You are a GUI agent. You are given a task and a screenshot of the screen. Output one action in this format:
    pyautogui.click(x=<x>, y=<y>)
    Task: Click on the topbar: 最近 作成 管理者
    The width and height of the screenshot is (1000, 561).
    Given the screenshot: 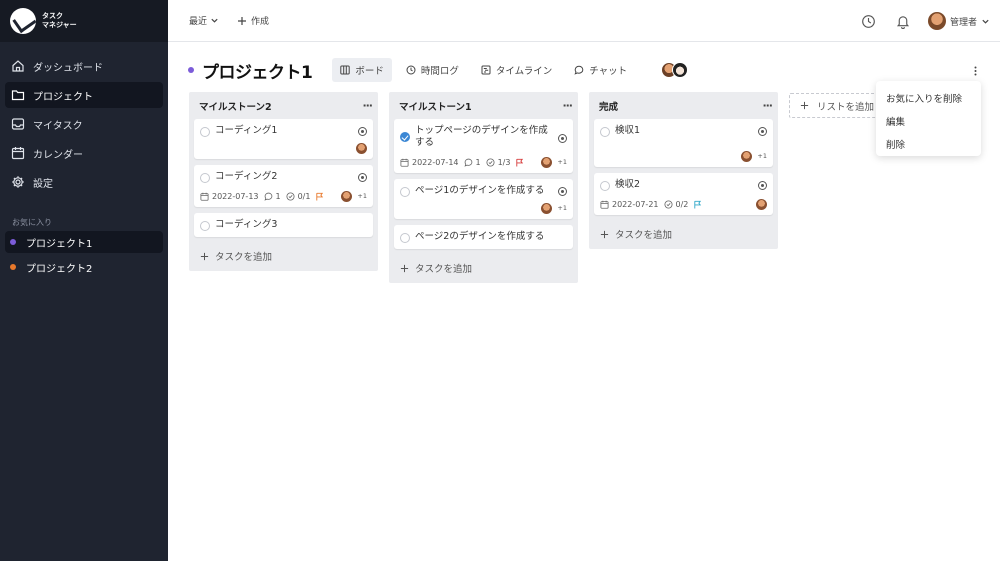 What is the action you would take?
    pyautogui.click(x=584, y=21)
    